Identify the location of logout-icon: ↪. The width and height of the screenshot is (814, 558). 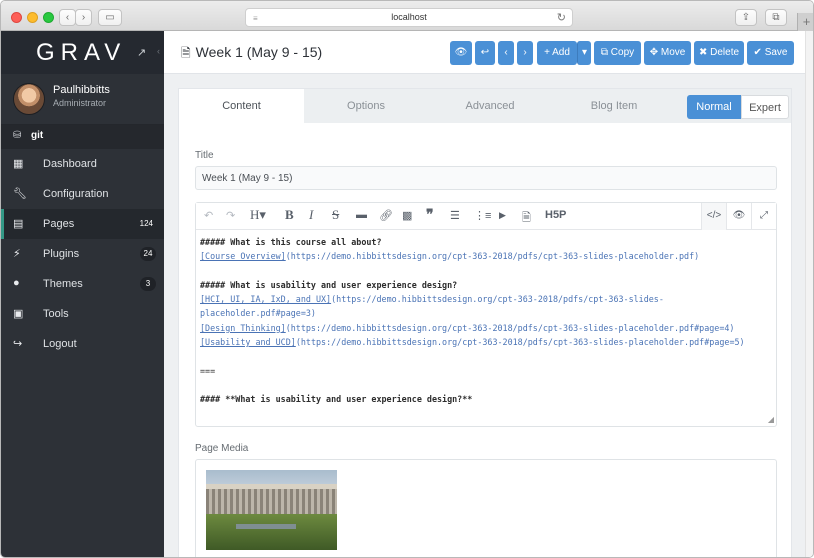
(18, 344).